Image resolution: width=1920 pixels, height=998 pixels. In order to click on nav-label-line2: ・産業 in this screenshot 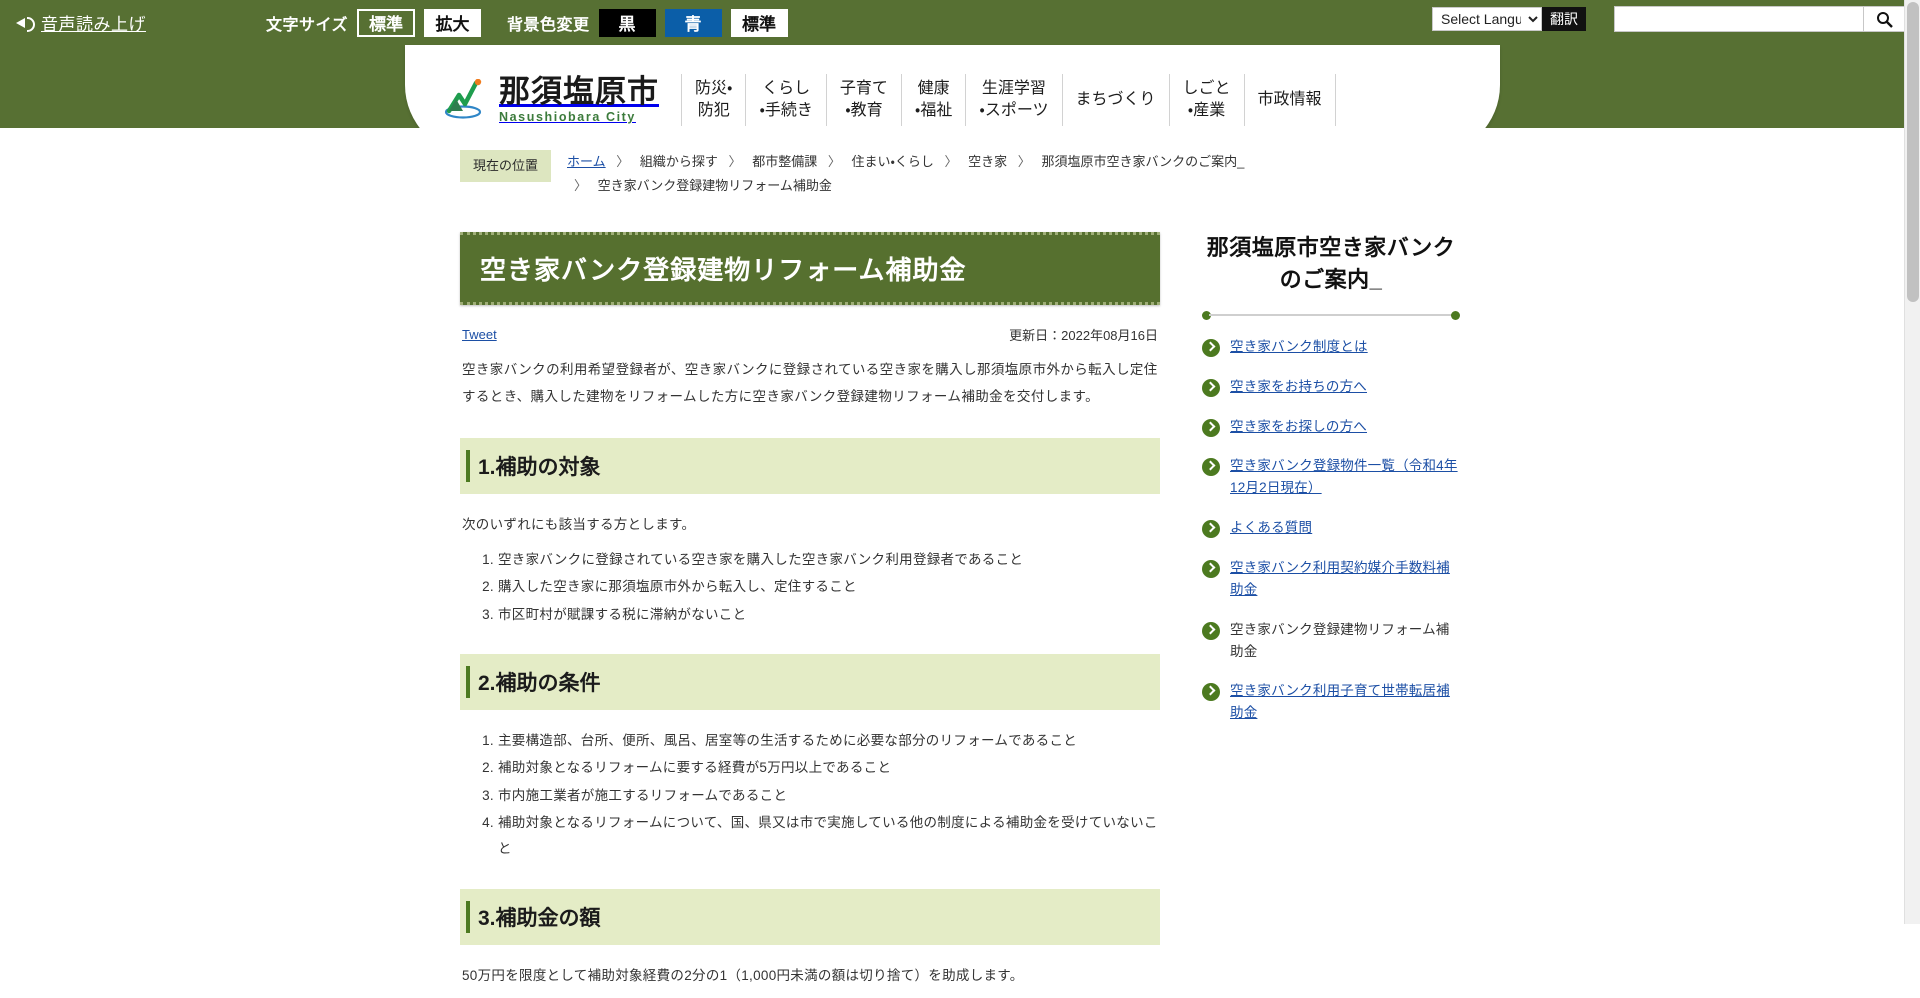, I will do `click(1206, 110)`.